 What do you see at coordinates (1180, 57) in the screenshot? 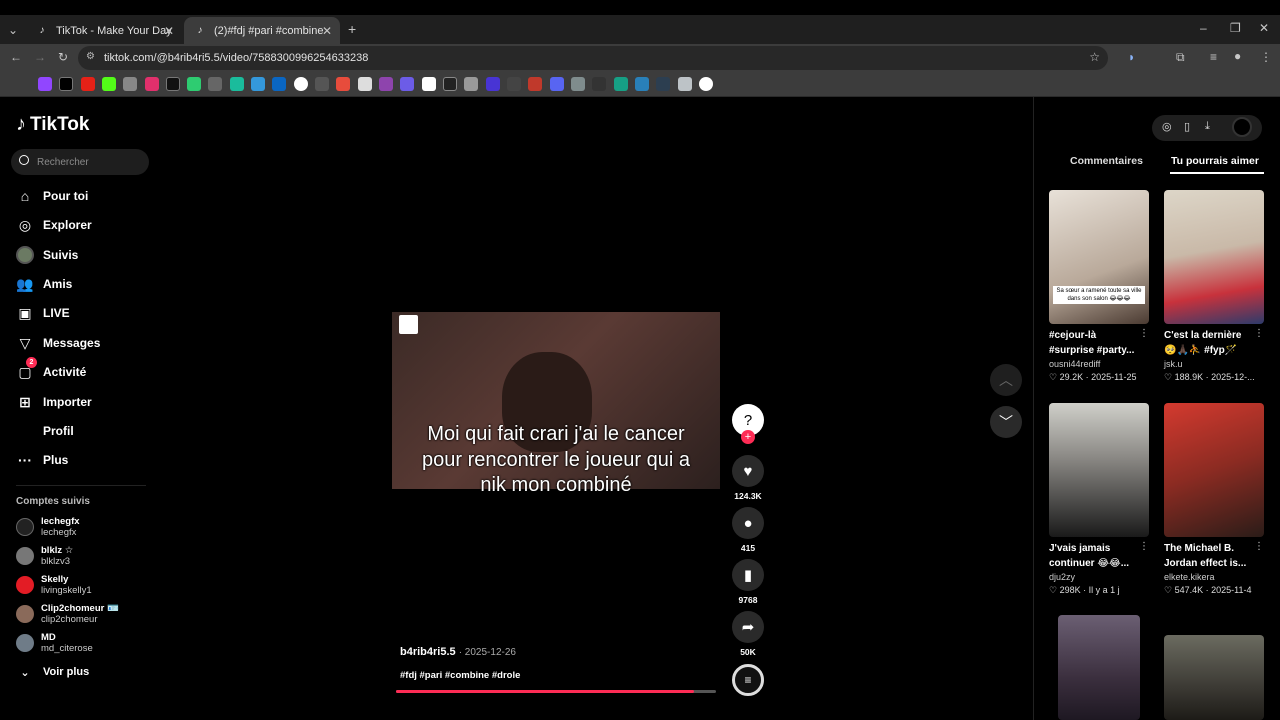
I see `extensions-puzzle-icon: ⧉` at bounding box center [1180, 57].